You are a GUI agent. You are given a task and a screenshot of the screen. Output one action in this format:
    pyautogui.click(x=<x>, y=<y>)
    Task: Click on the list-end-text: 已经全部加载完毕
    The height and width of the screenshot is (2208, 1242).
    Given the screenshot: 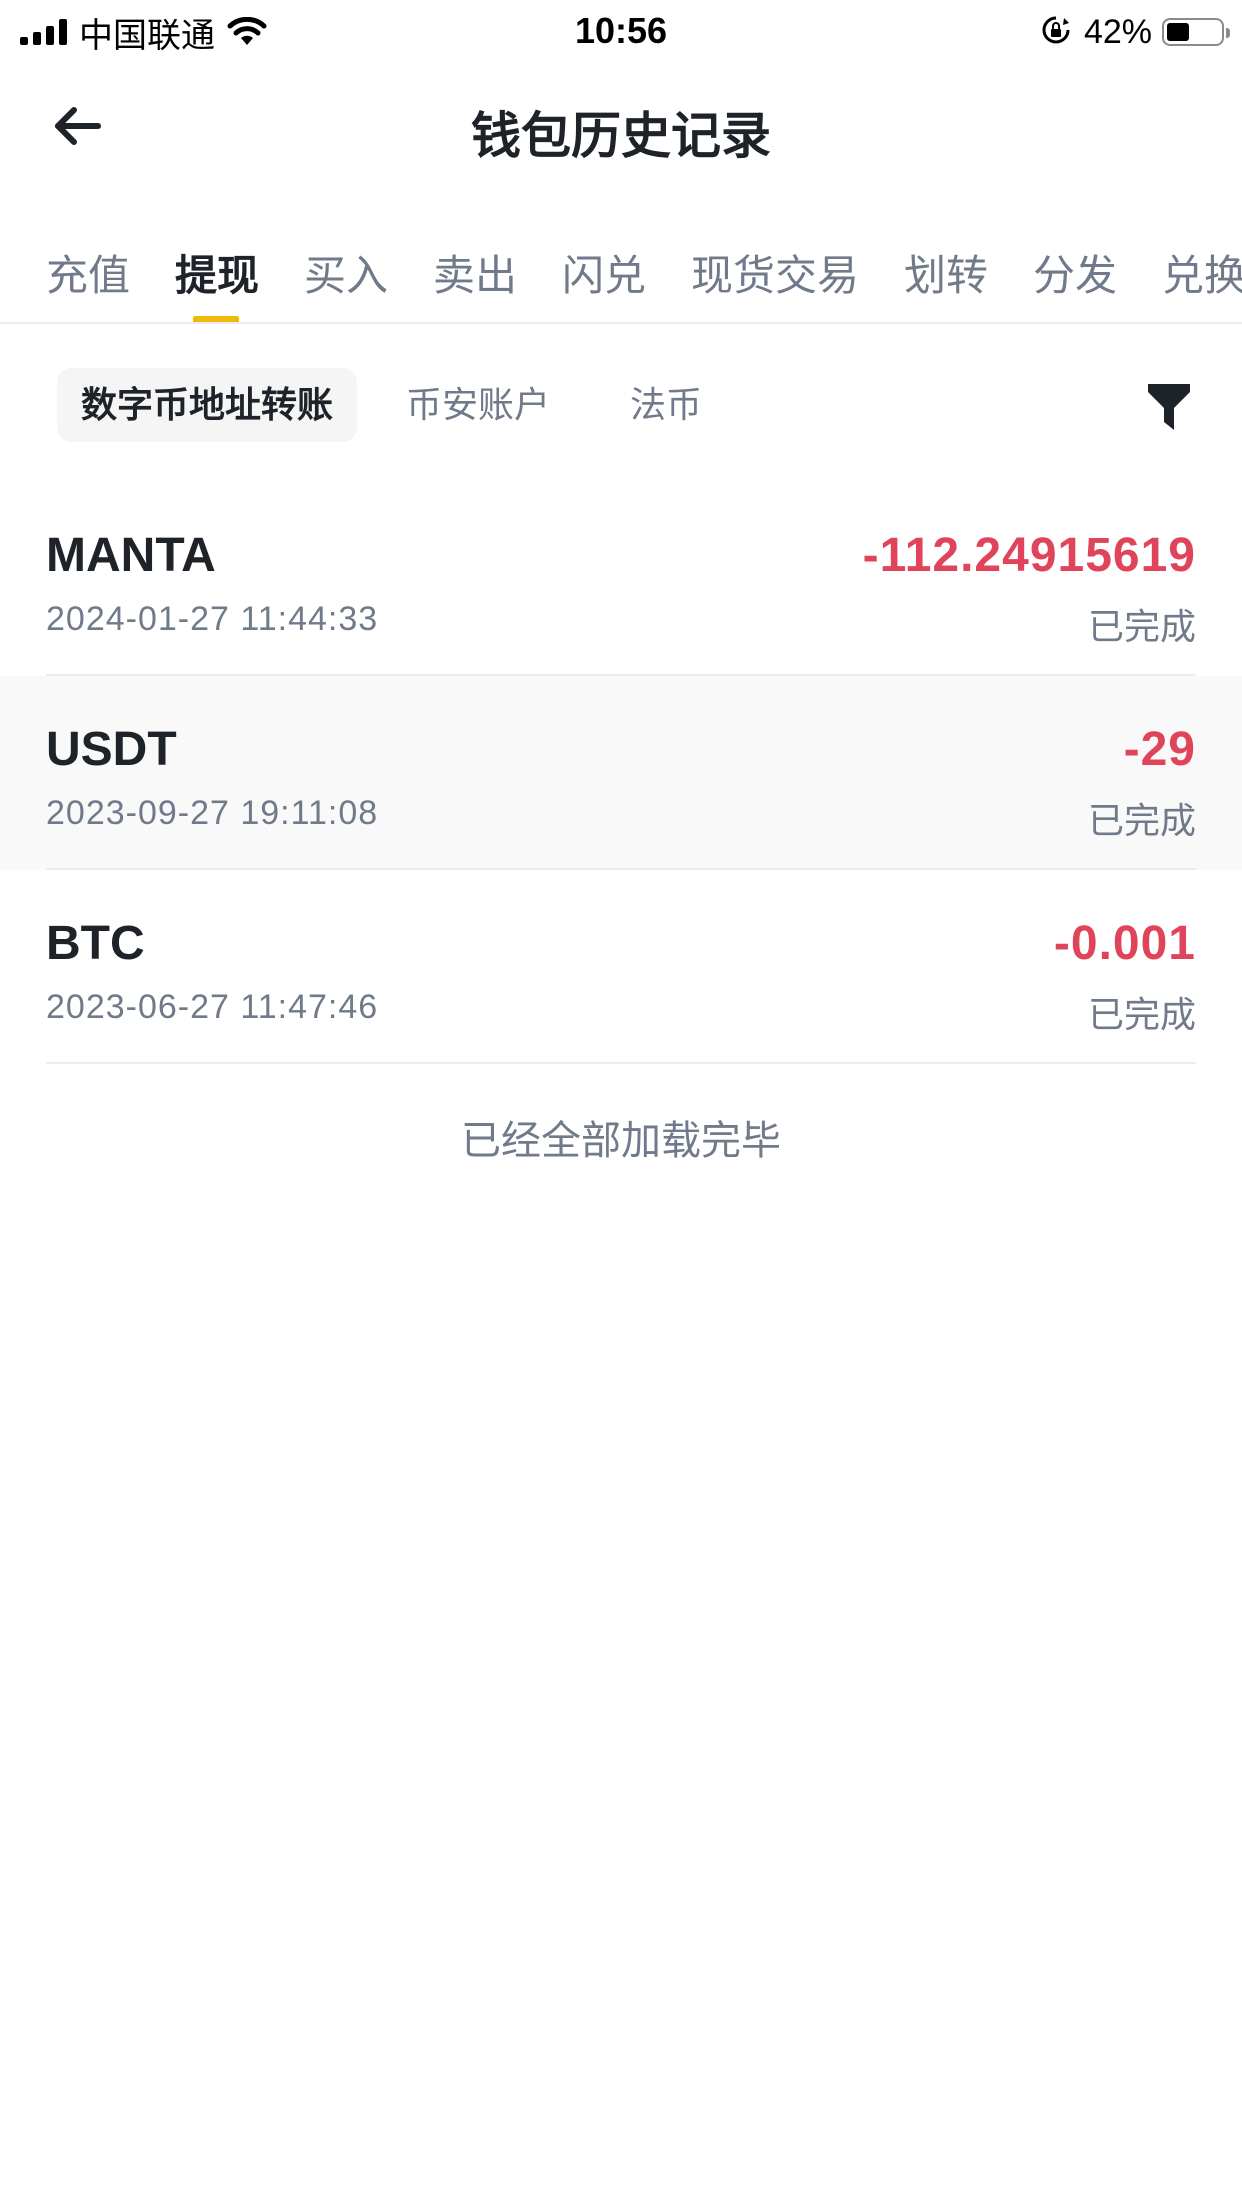 What is the action you would take?
    pyautogui.click(x=621, y=1141)
    